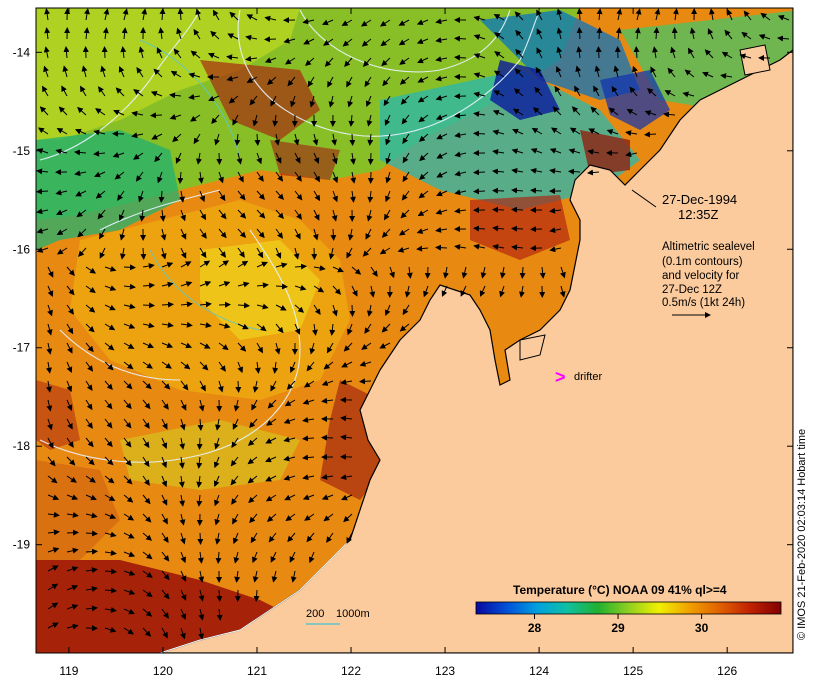 The height and width of the screenshot is (680, 820). Describe the element at coordinates (699, 199) in the screenshot. I see `date-label: 27-Dec-1994` at that location.